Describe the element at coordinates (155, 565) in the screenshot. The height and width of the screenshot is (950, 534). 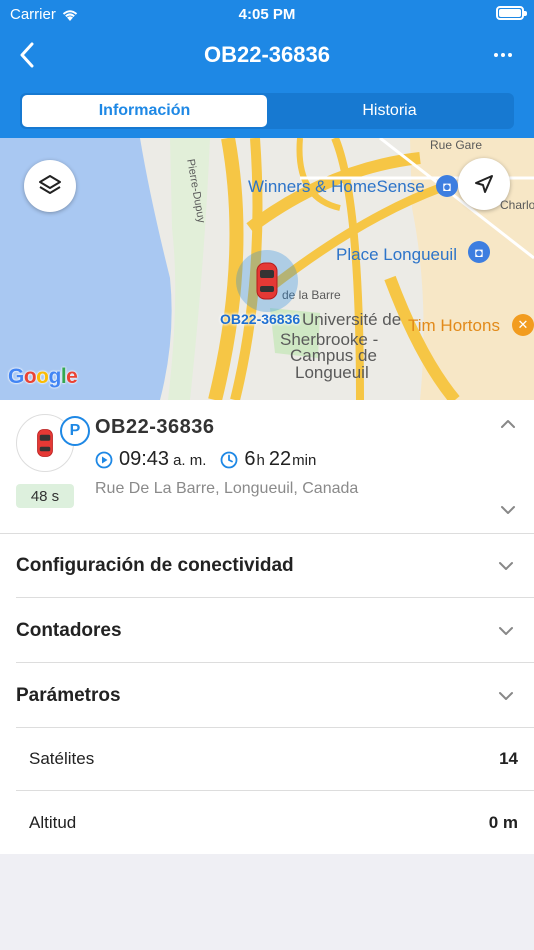
I see `section-label: Configuración de conectividad` at that location.